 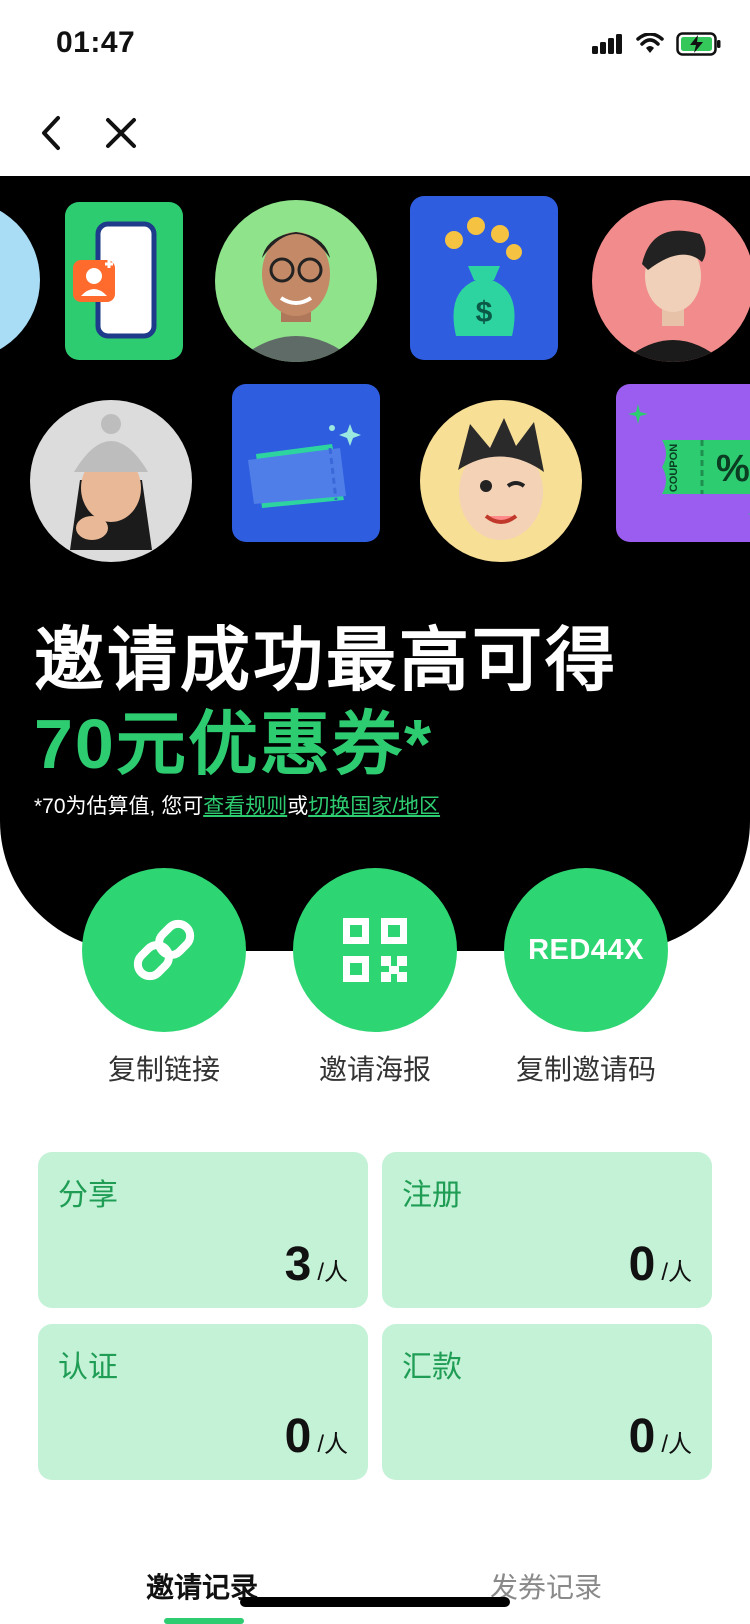 I want to click on hero-reward: 70元优惠券*, so click(x=234, y=744).